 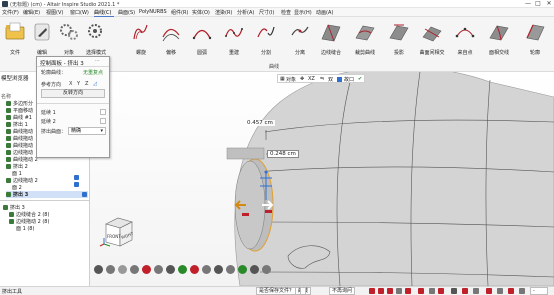 I want to click on ribbon-project-button: 投影, so click(x=399, y=38).